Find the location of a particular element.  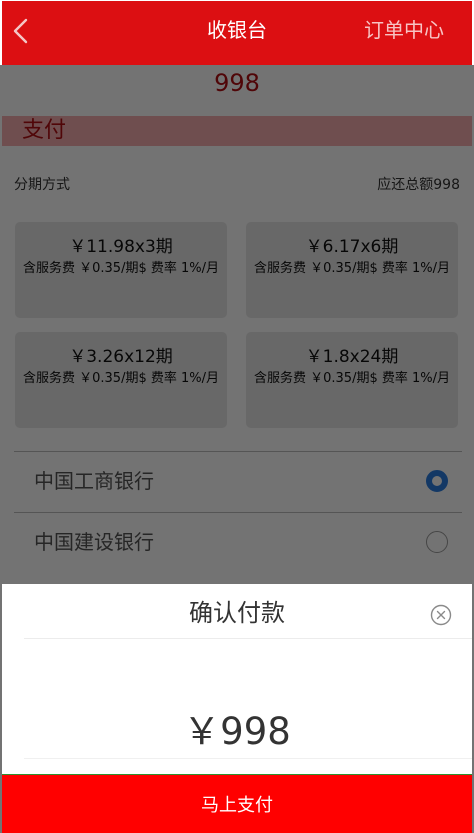

installment-plan-12: ￥3.26x12期 含服务费 ￥0.35/期$ 费率 1%/月 is located at coordinates (121, 380).